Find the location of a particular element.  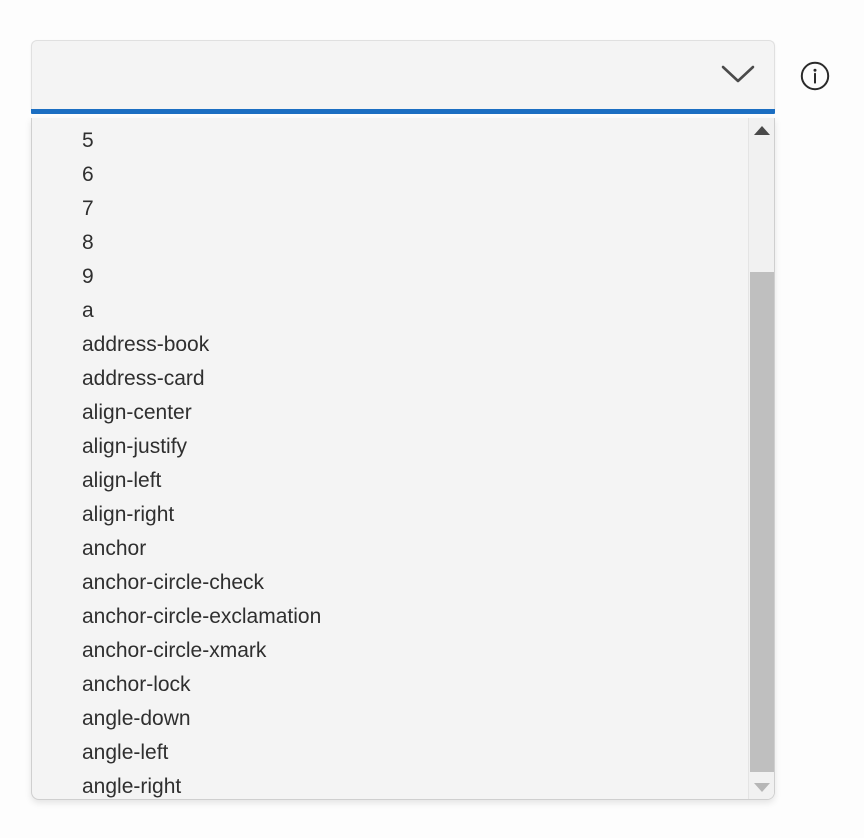

option-item: address-book is located at coordinates (390, 345).